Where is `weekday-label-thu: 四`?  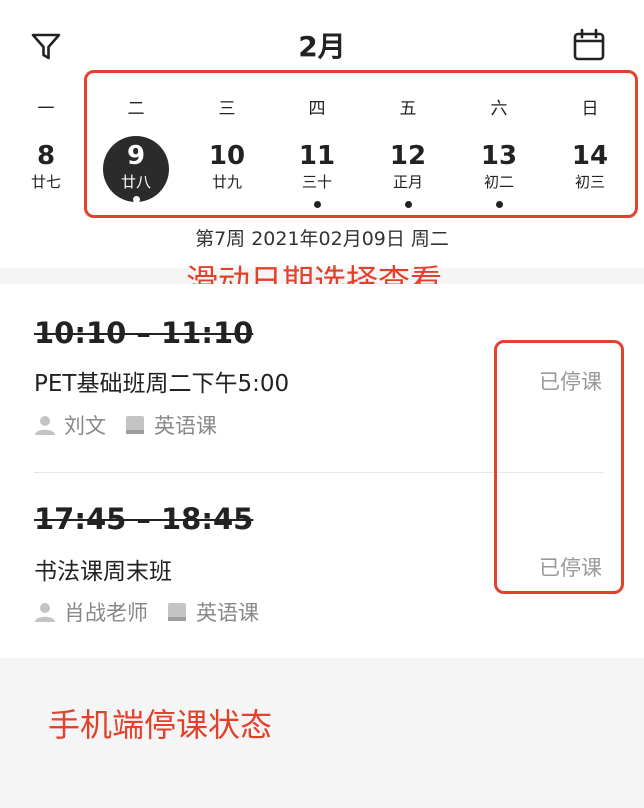 weekday-label-thu: 四 is located at coordinates (317, 109).